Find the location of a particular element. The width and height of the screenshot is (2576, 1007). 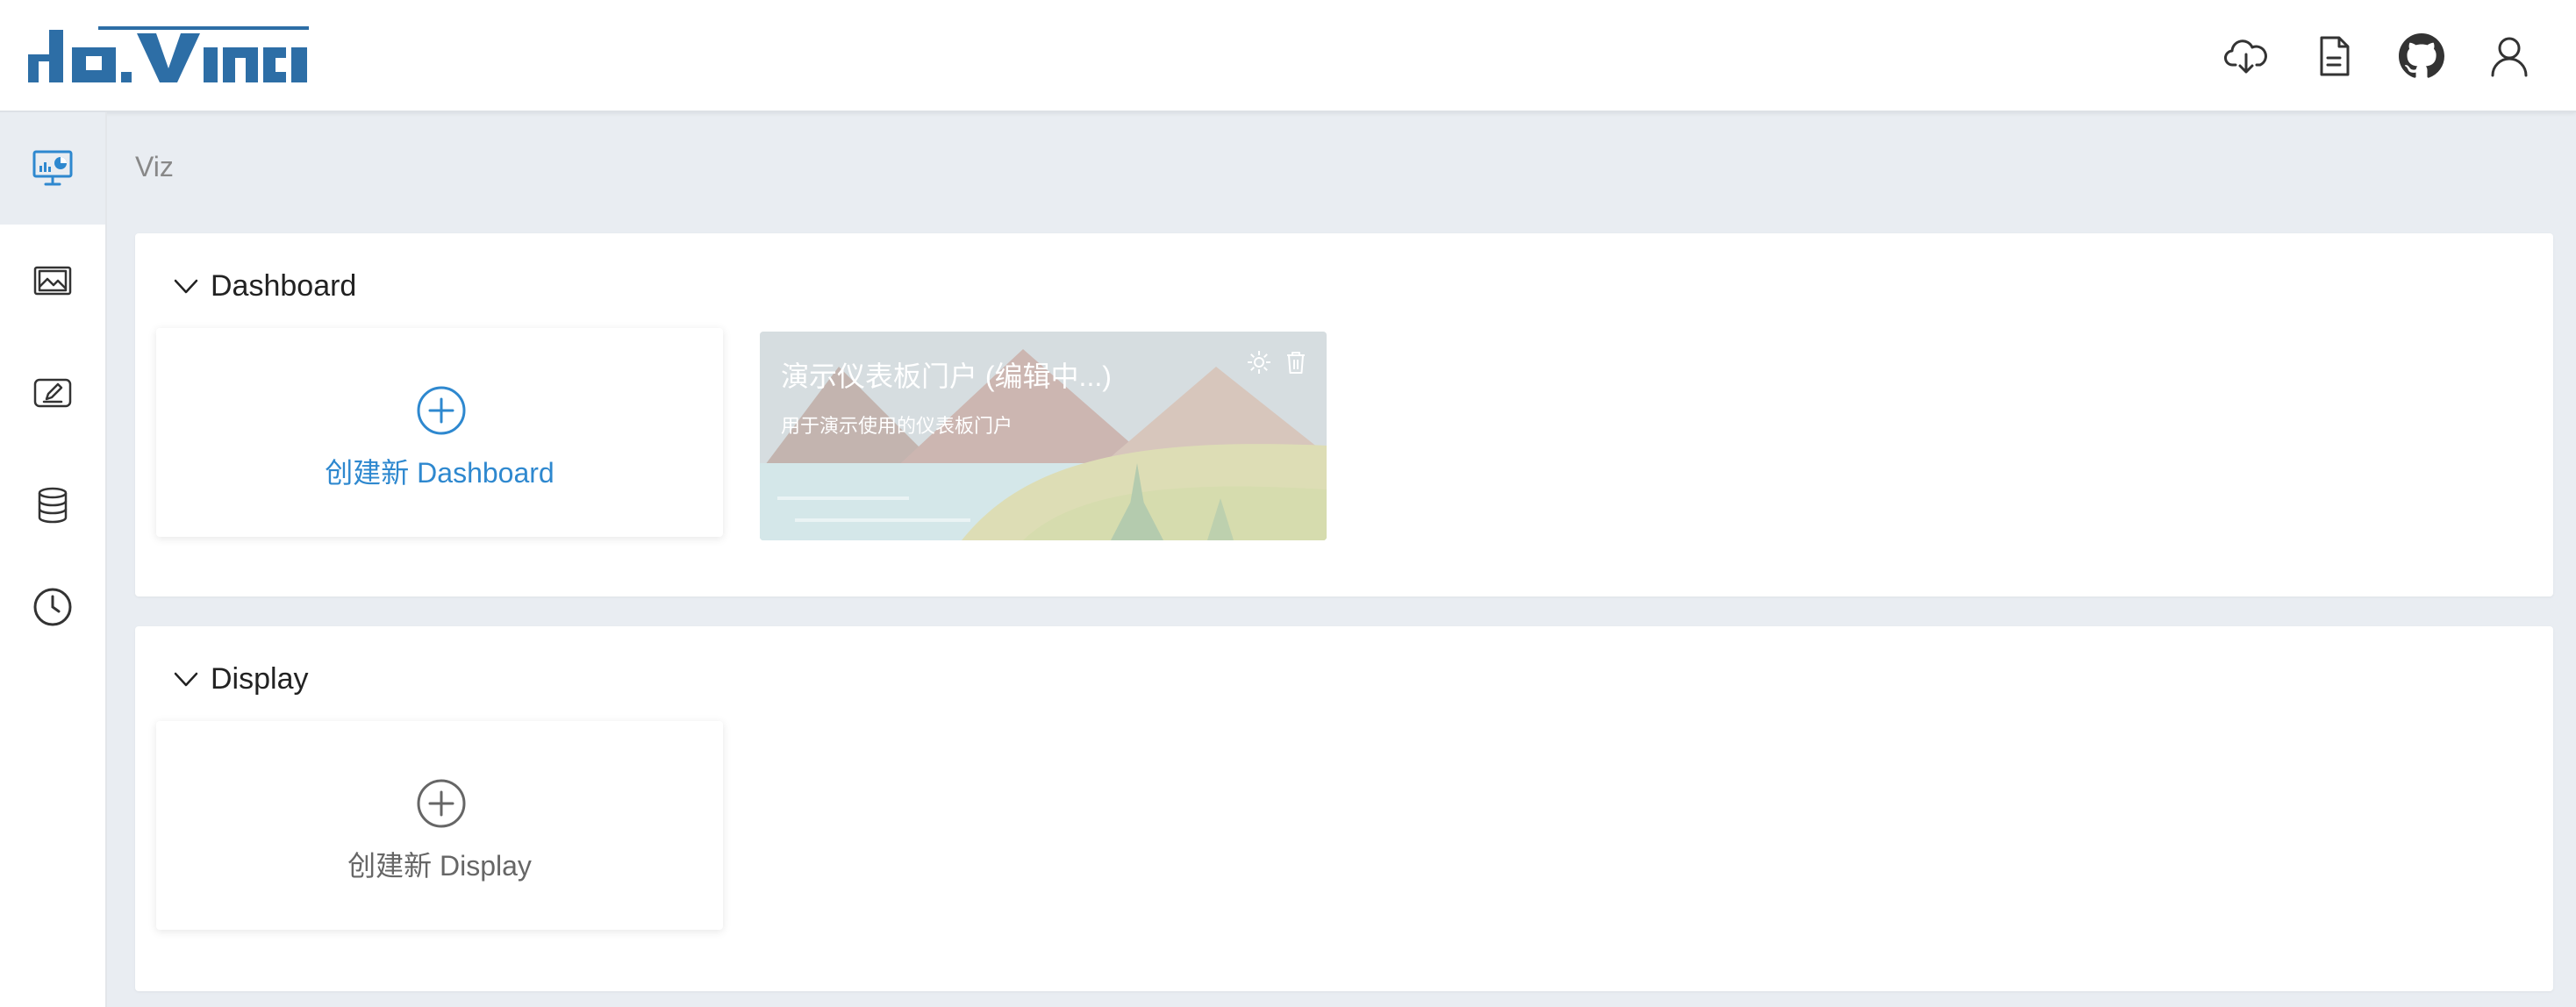

image-frame-icon is located at coordinates (52, 281).